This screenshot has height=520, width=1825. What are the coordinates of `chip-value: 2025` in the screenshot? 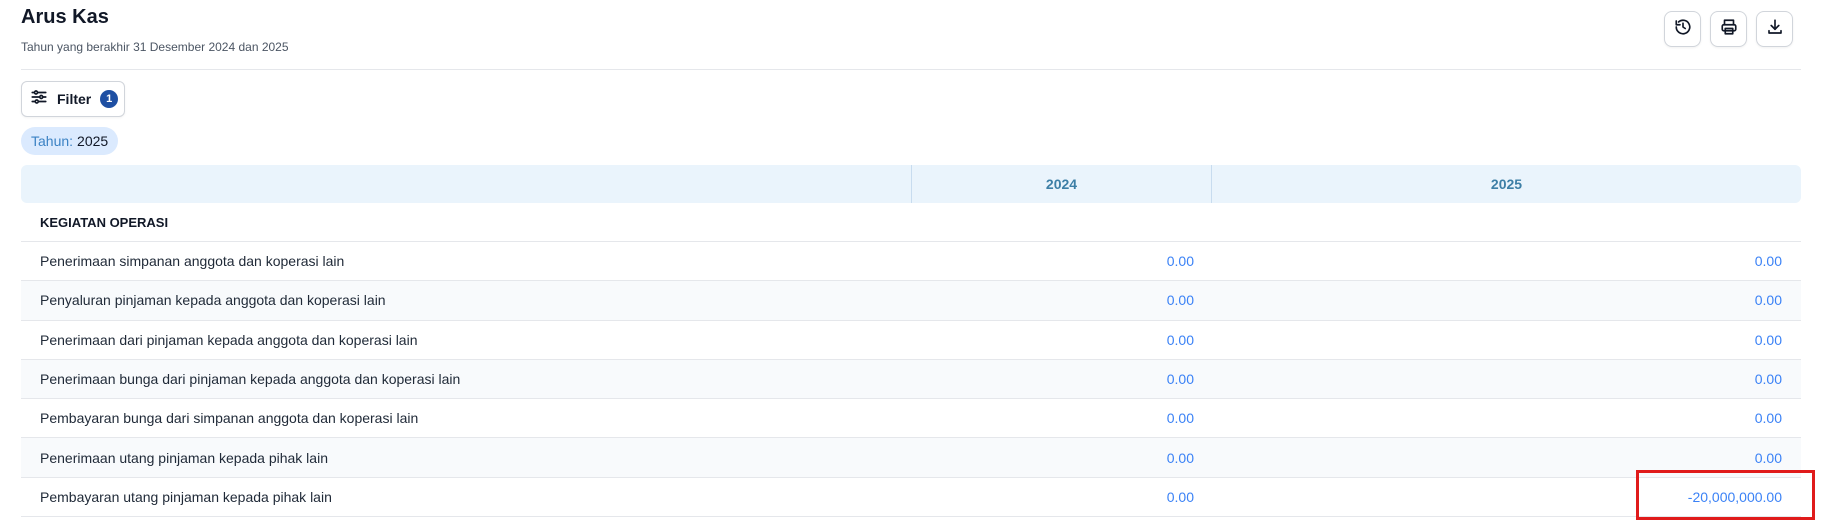 It's located at (93, 141).